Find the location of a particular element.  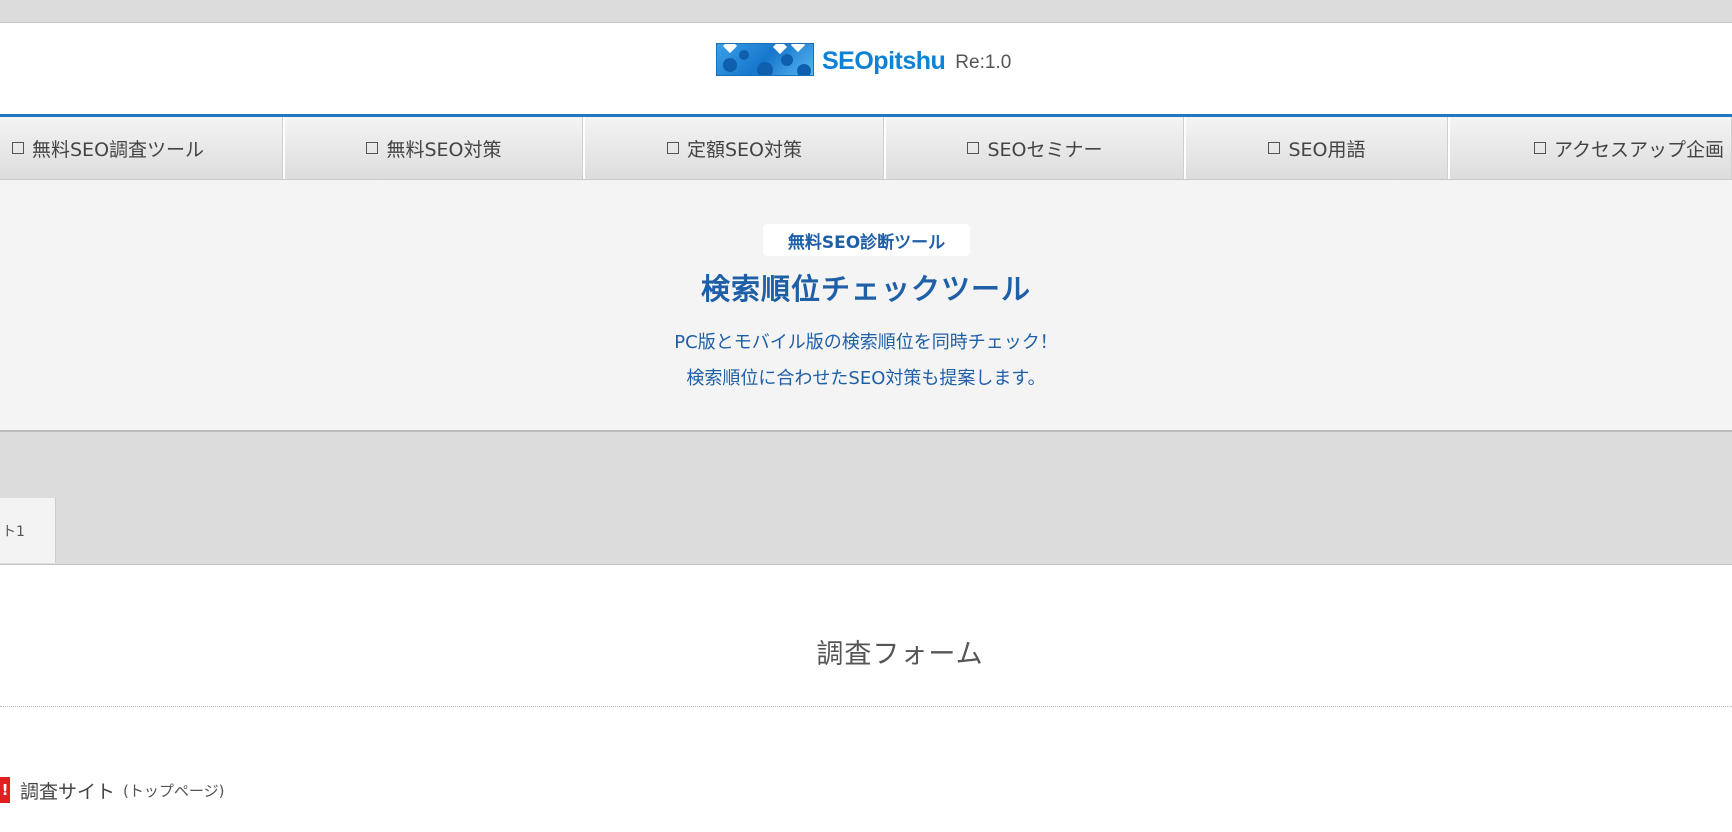

nav-item-label: 無料SEO対策 is located at coordinates (444, 149).